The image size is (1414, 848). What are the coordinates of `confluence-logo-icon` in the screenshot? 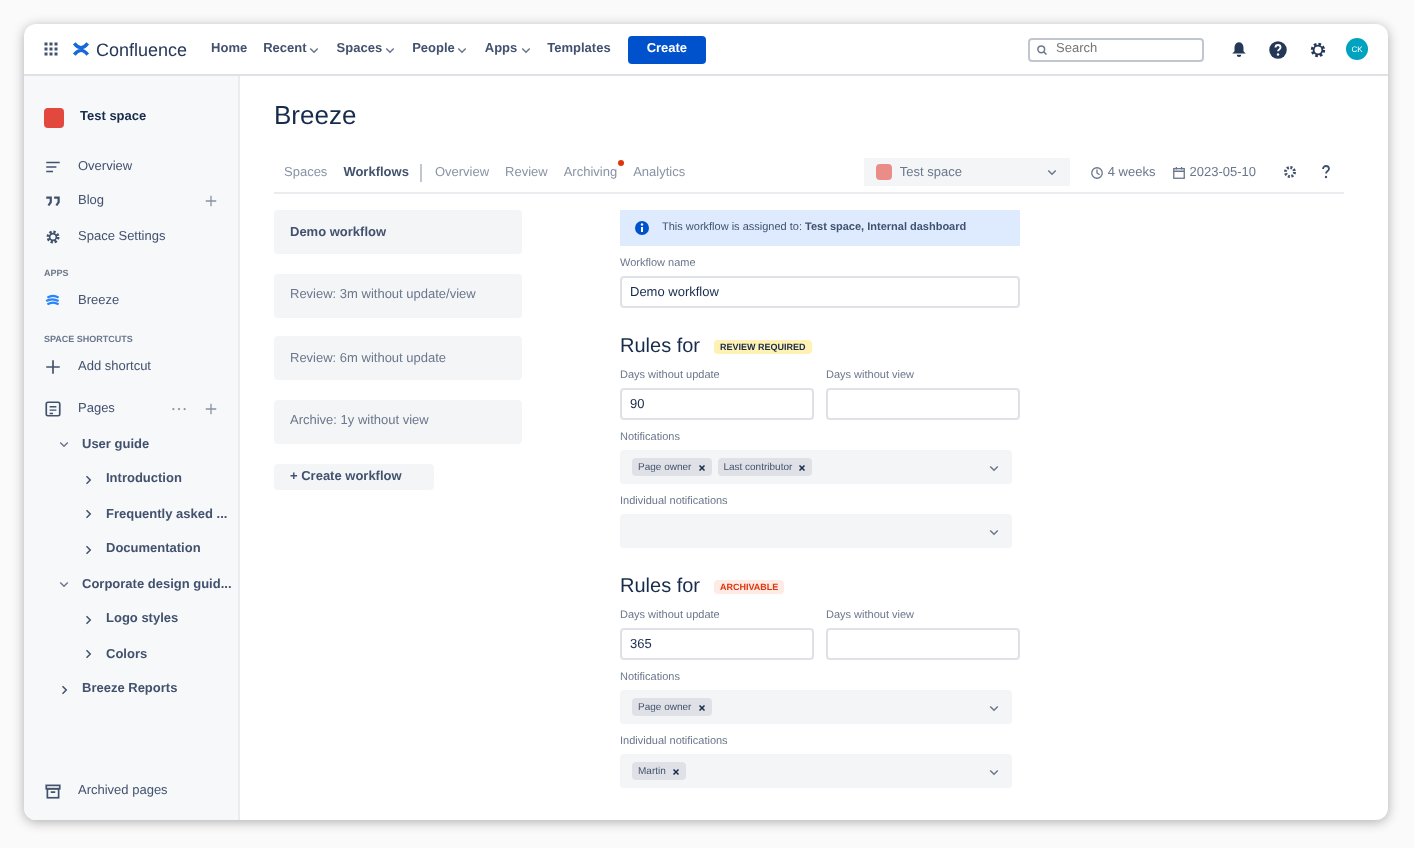 It's located at (81, 49).